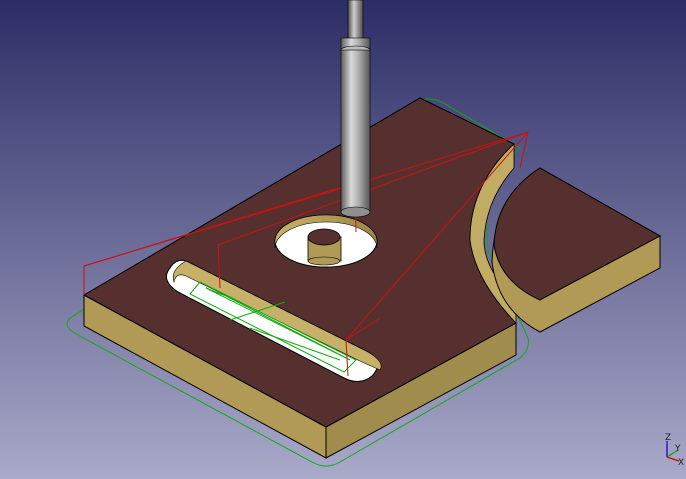  I want to click on axis-x-label: X, so click(681, 463).